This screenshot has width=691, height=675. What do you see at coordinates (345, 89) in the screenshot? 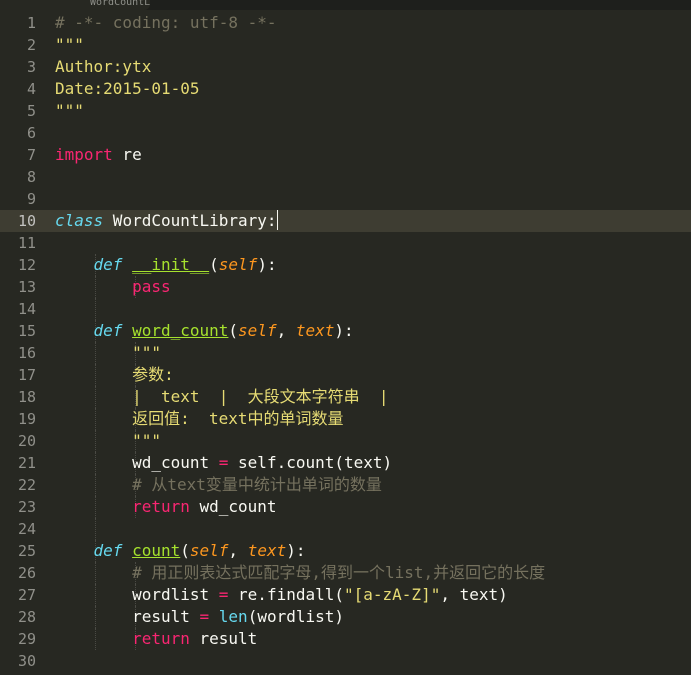
I see `code-line: 4 Date:2015-01-05` at bounding box center [345, 89].